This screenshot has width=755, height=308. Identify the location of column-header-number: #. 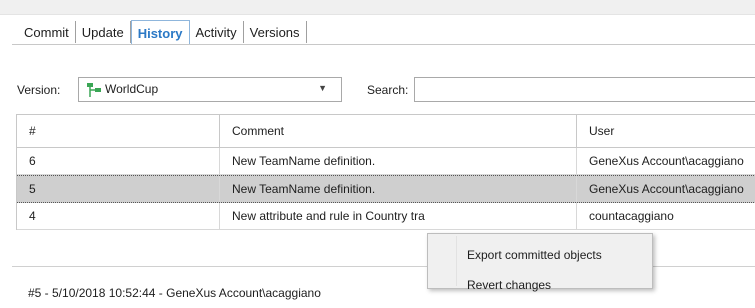
(118, 131).